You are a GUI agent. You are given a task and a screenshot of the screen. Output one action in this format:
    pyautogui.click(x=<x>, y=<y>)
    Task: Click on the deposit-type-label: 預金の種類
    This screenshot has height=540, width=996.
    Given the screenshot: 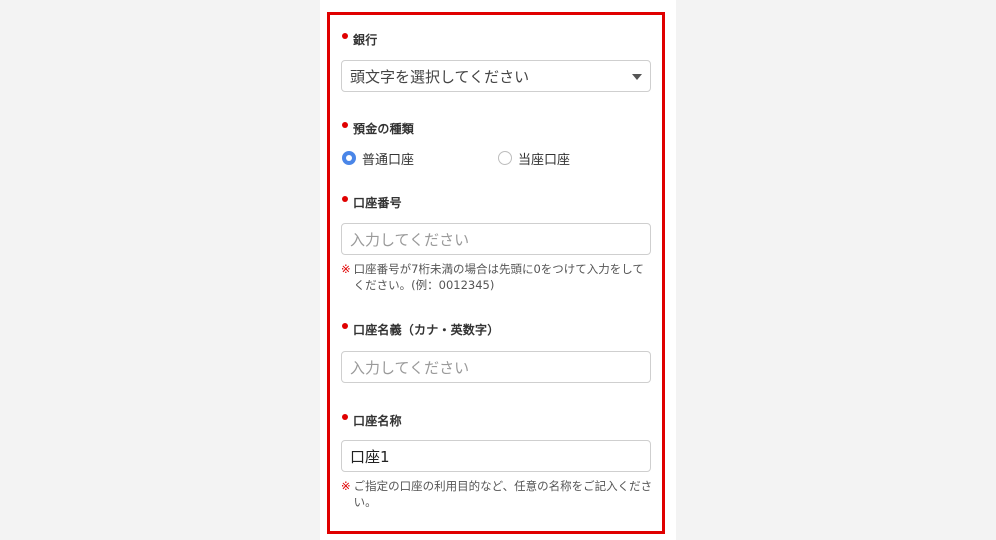 What is the action you would take?
    pyautogui.click(x=384, y=128)
    